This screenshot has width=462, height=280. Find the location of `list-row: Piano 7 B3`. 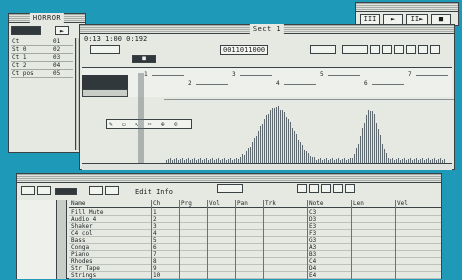

list-row: Piano 7 B3 is located at coordinates (255, 254).